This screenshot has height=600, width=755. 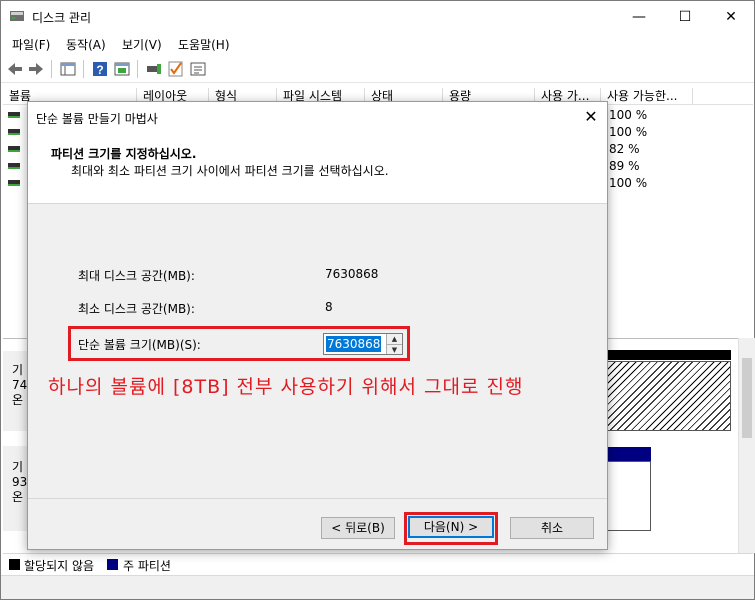 I want to click on forward-arrow-icon, so click(x=36, y=69).